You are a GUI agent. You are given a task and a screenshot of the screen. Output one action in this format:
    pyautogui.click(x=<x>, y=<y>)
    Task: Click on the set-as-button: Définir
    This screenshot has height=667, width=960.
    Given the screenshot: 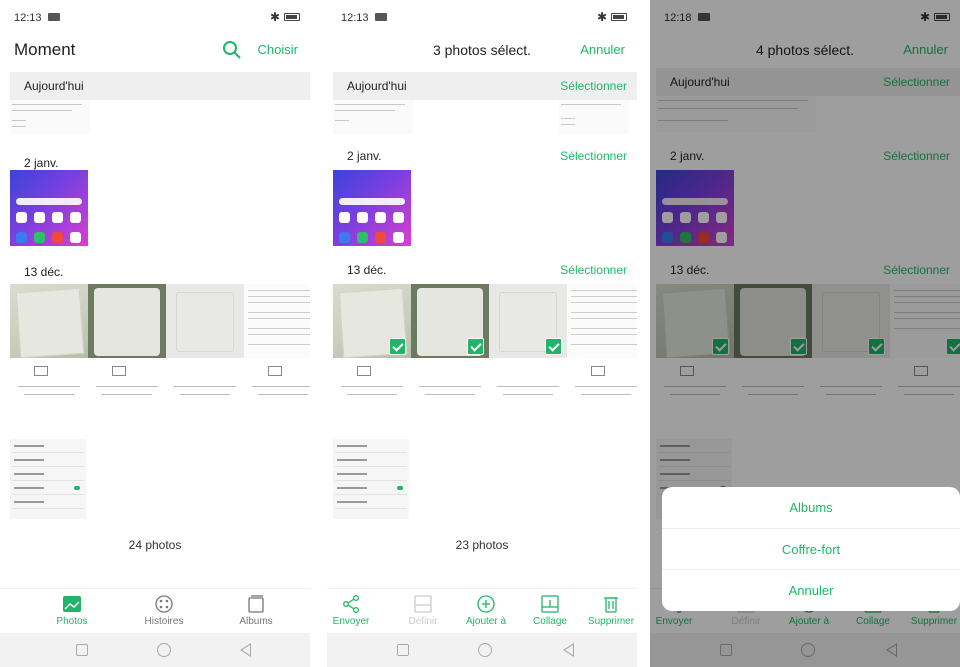 What is the action you would take?
    pyautogui.click(x=423, y=611)
    